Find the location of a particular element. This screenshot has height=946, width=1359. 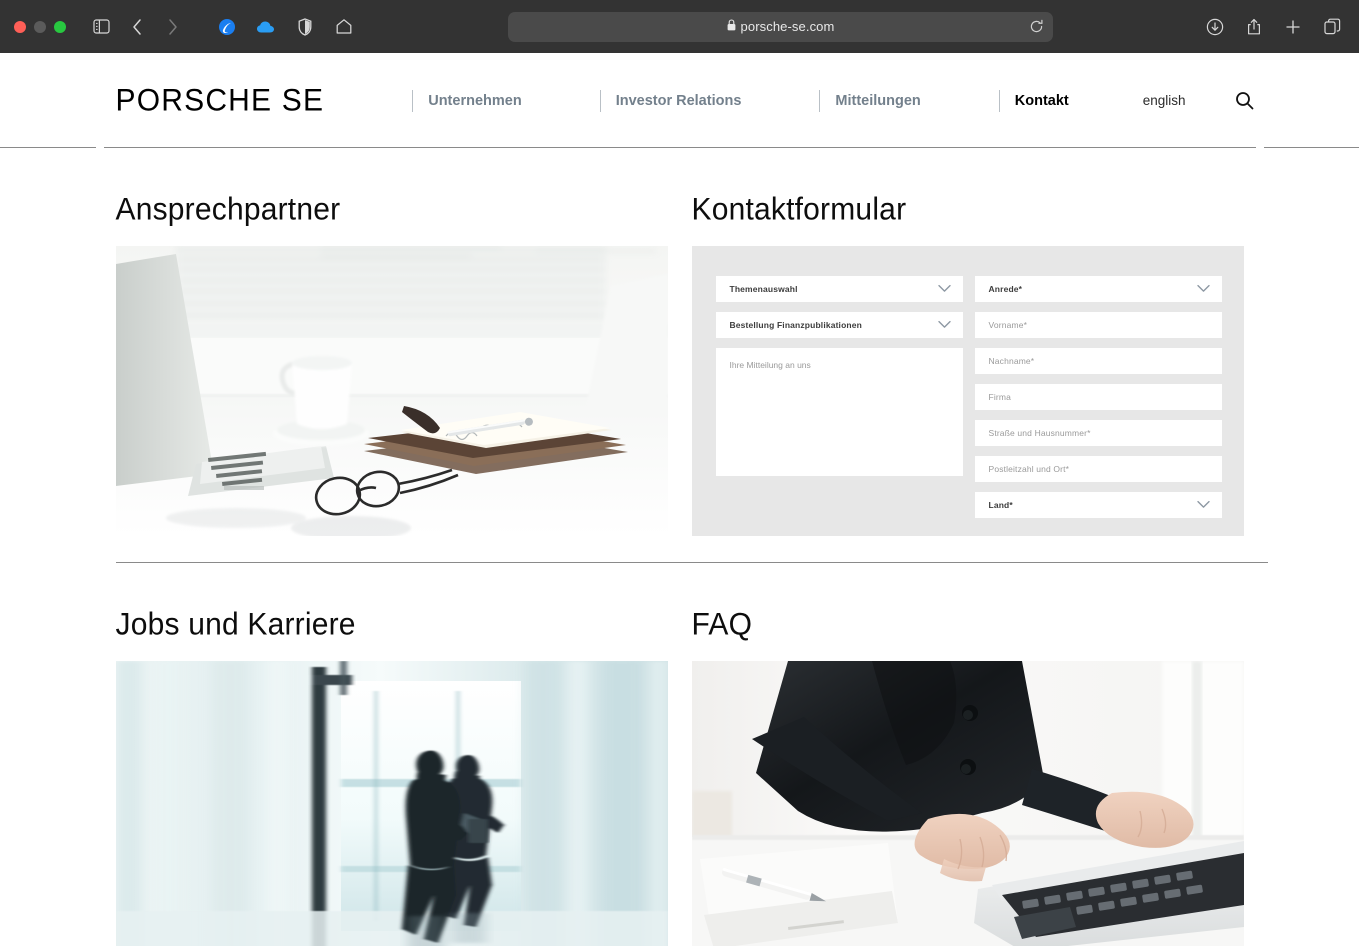

page-title-kontaktformular: Kontaktformular is located at coordinates (799, 209).